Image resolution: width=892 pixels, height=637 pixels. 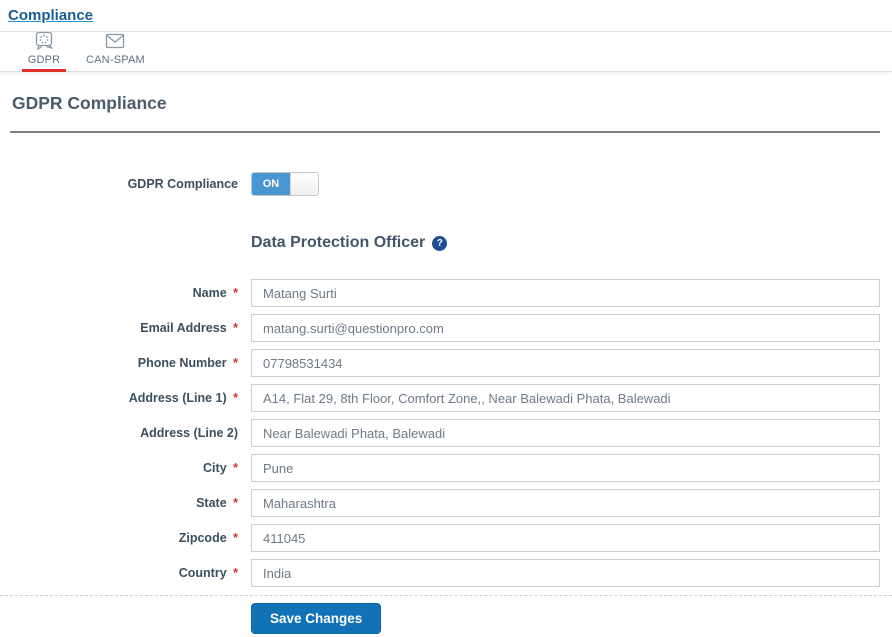 I want to click on form-row: City *, so click(x=445, y=468).